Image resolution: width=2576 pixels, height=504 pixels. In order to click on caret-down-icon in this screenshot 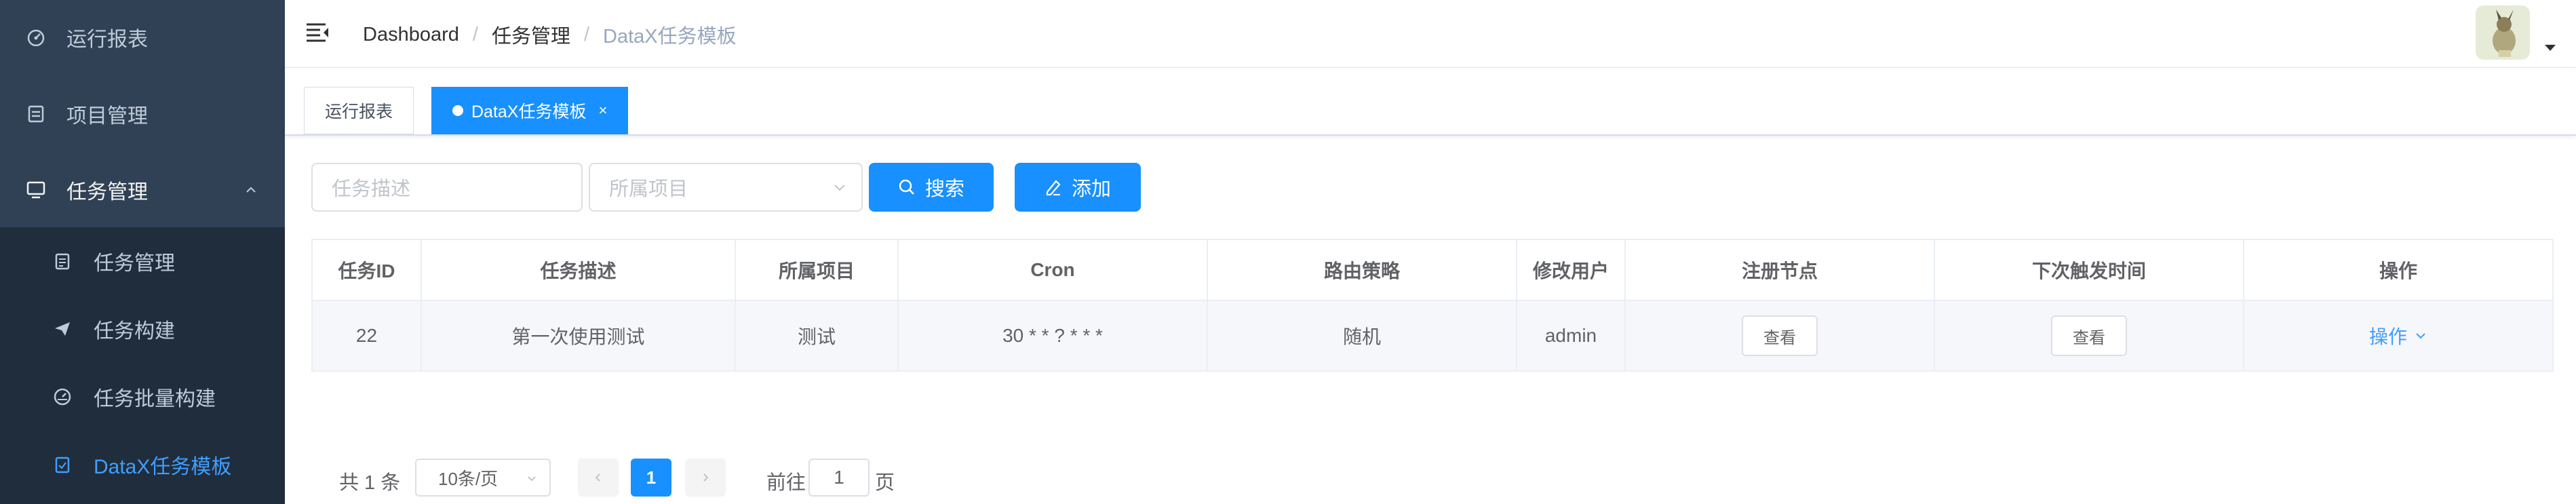, I will do `click(2550, 48)`.